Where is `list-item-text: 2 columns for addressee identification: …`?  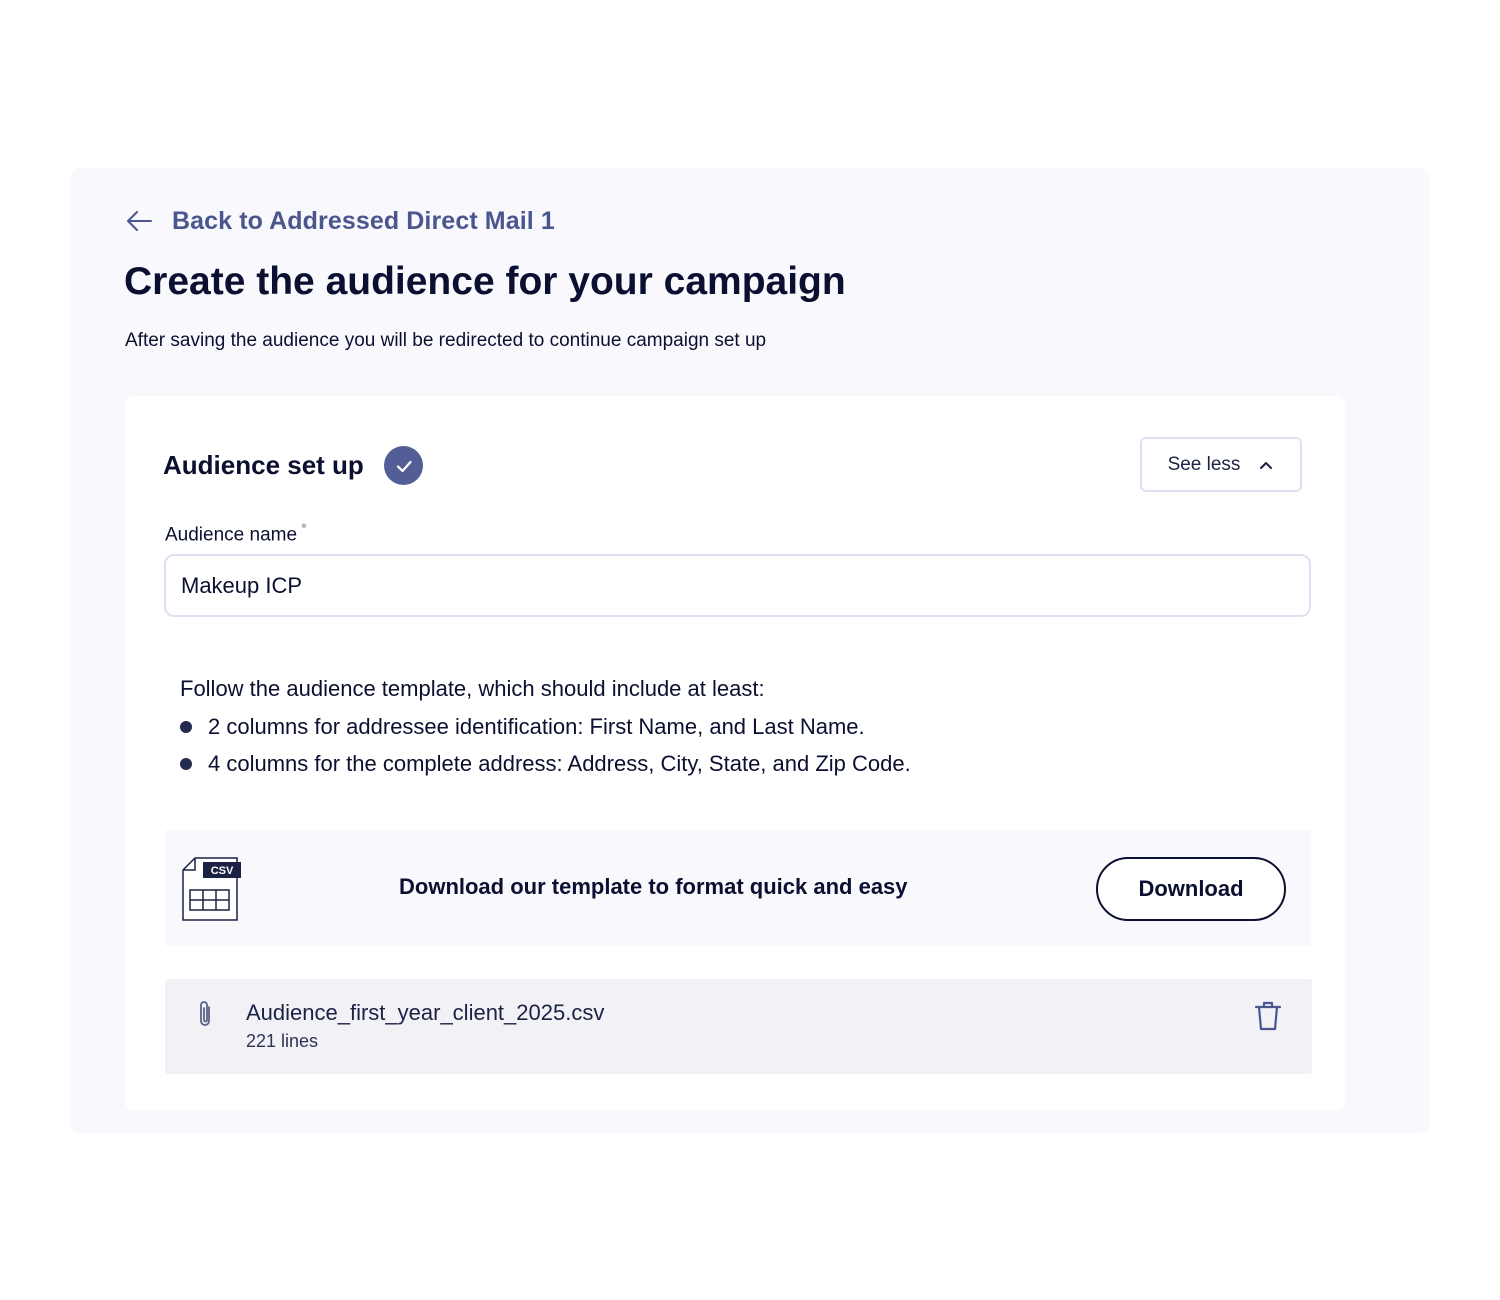
list-item-text: 2 columns for addressee identification: … is located at coordinates (536, 726).